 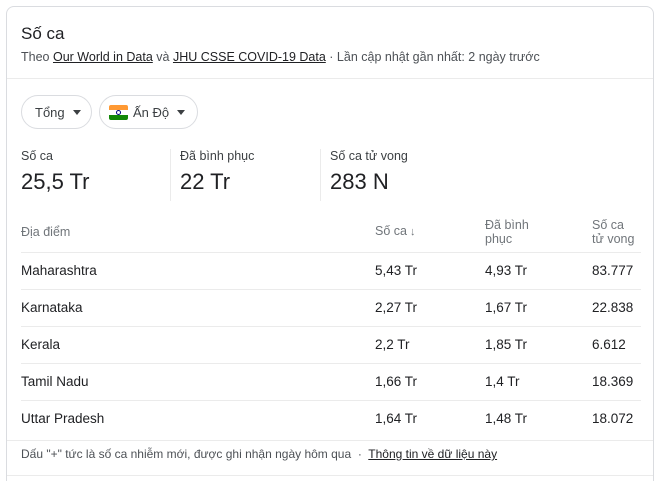 I want to click on stat-value: 25,5 Tr, so click(x=55, y=181).